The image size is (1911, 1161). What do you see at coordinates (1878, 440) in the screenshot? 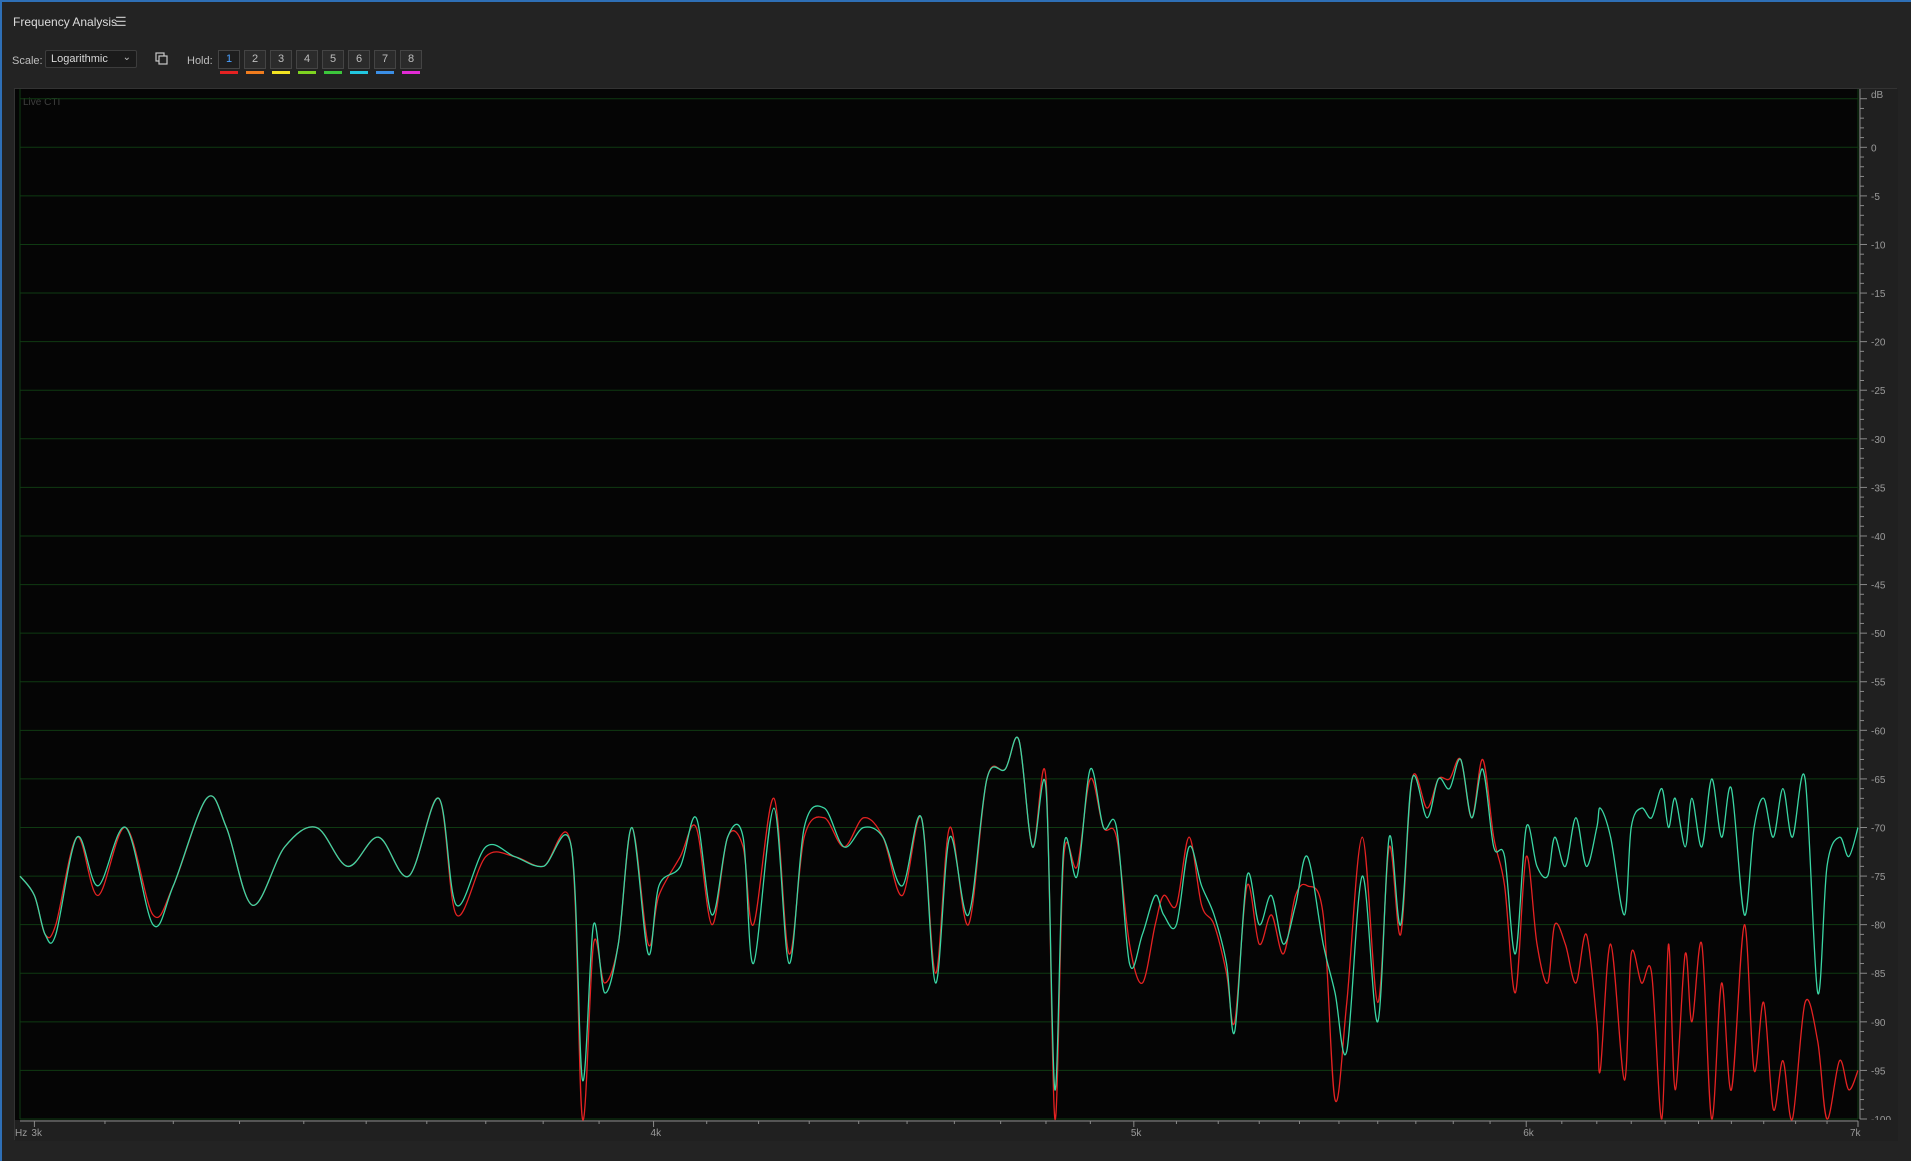
I see `y-tick-label: -30` at bounding box center [1878, 440].